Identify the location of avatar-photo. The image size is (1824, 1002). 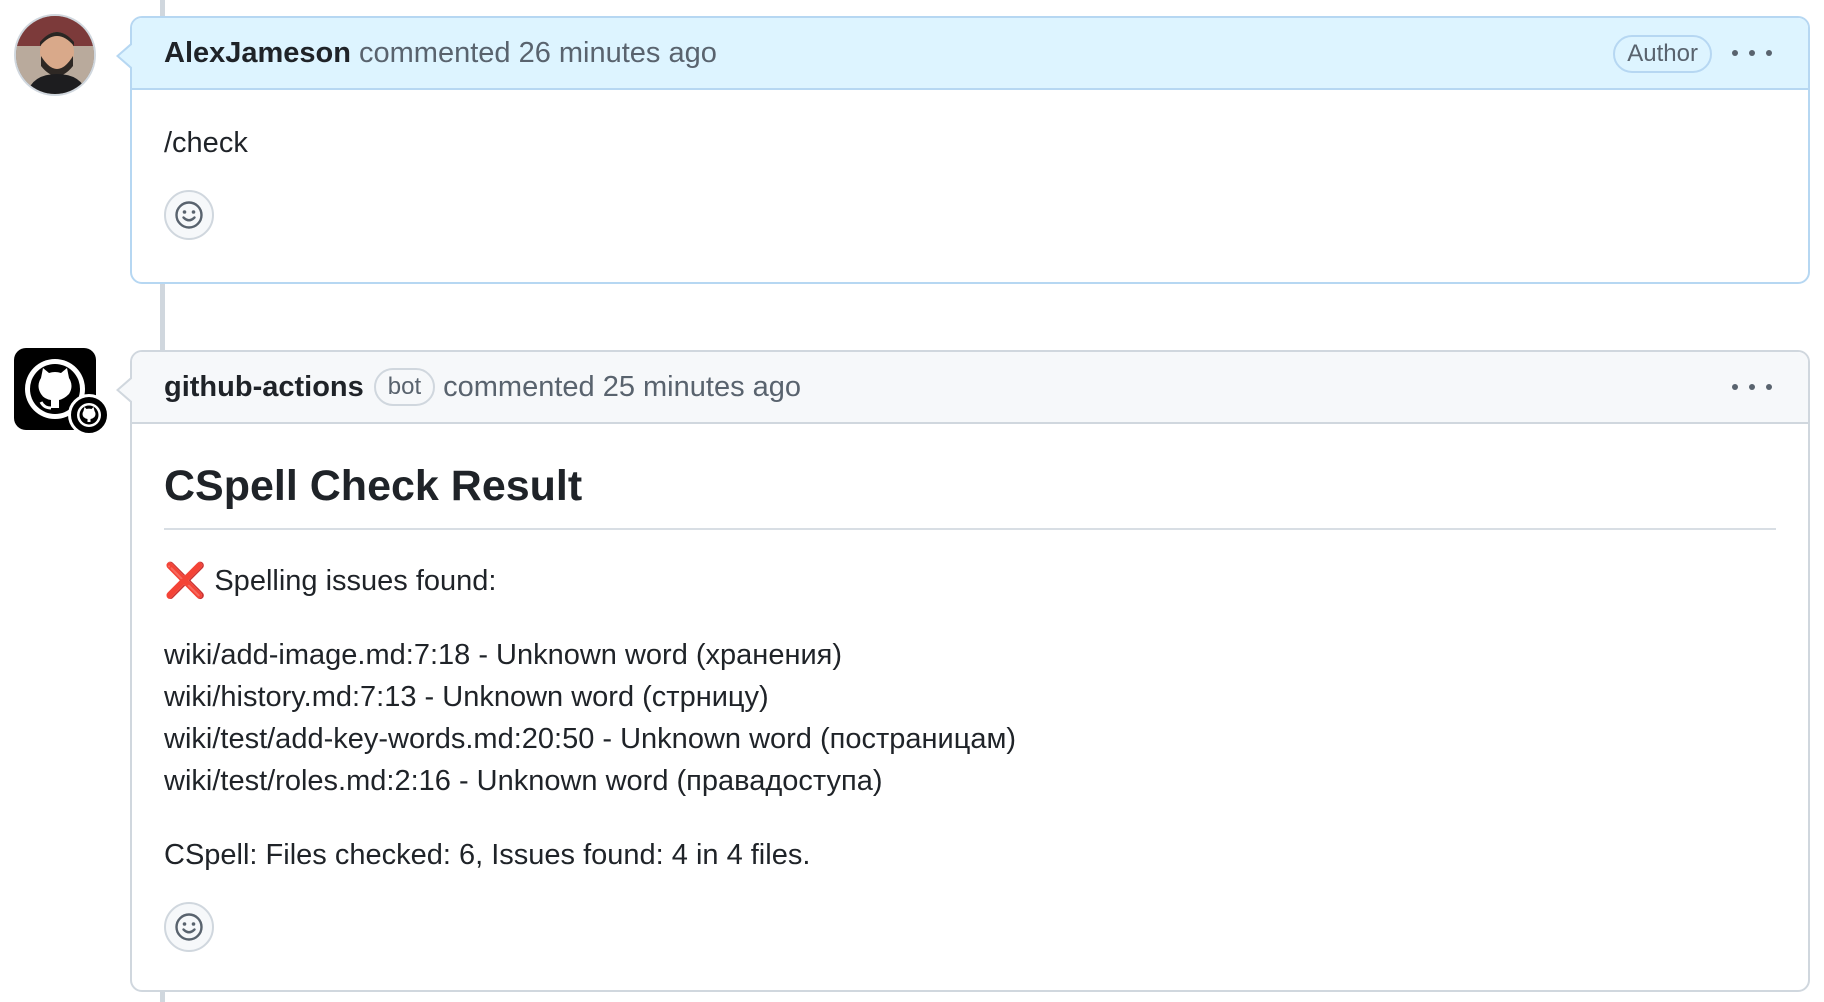
(55, 55).